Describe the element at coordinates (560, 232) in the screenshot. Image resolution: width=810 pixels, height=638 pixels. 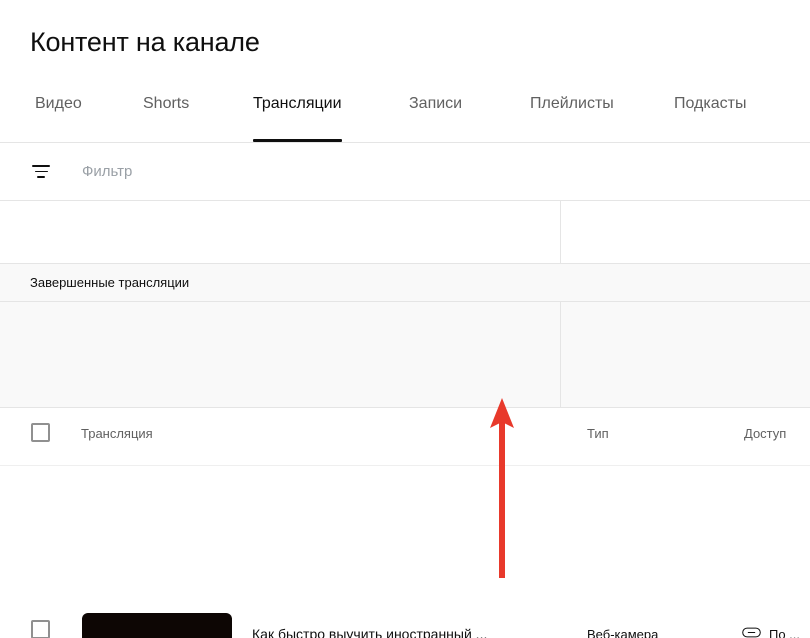
I see `header-column-divider` at that location.